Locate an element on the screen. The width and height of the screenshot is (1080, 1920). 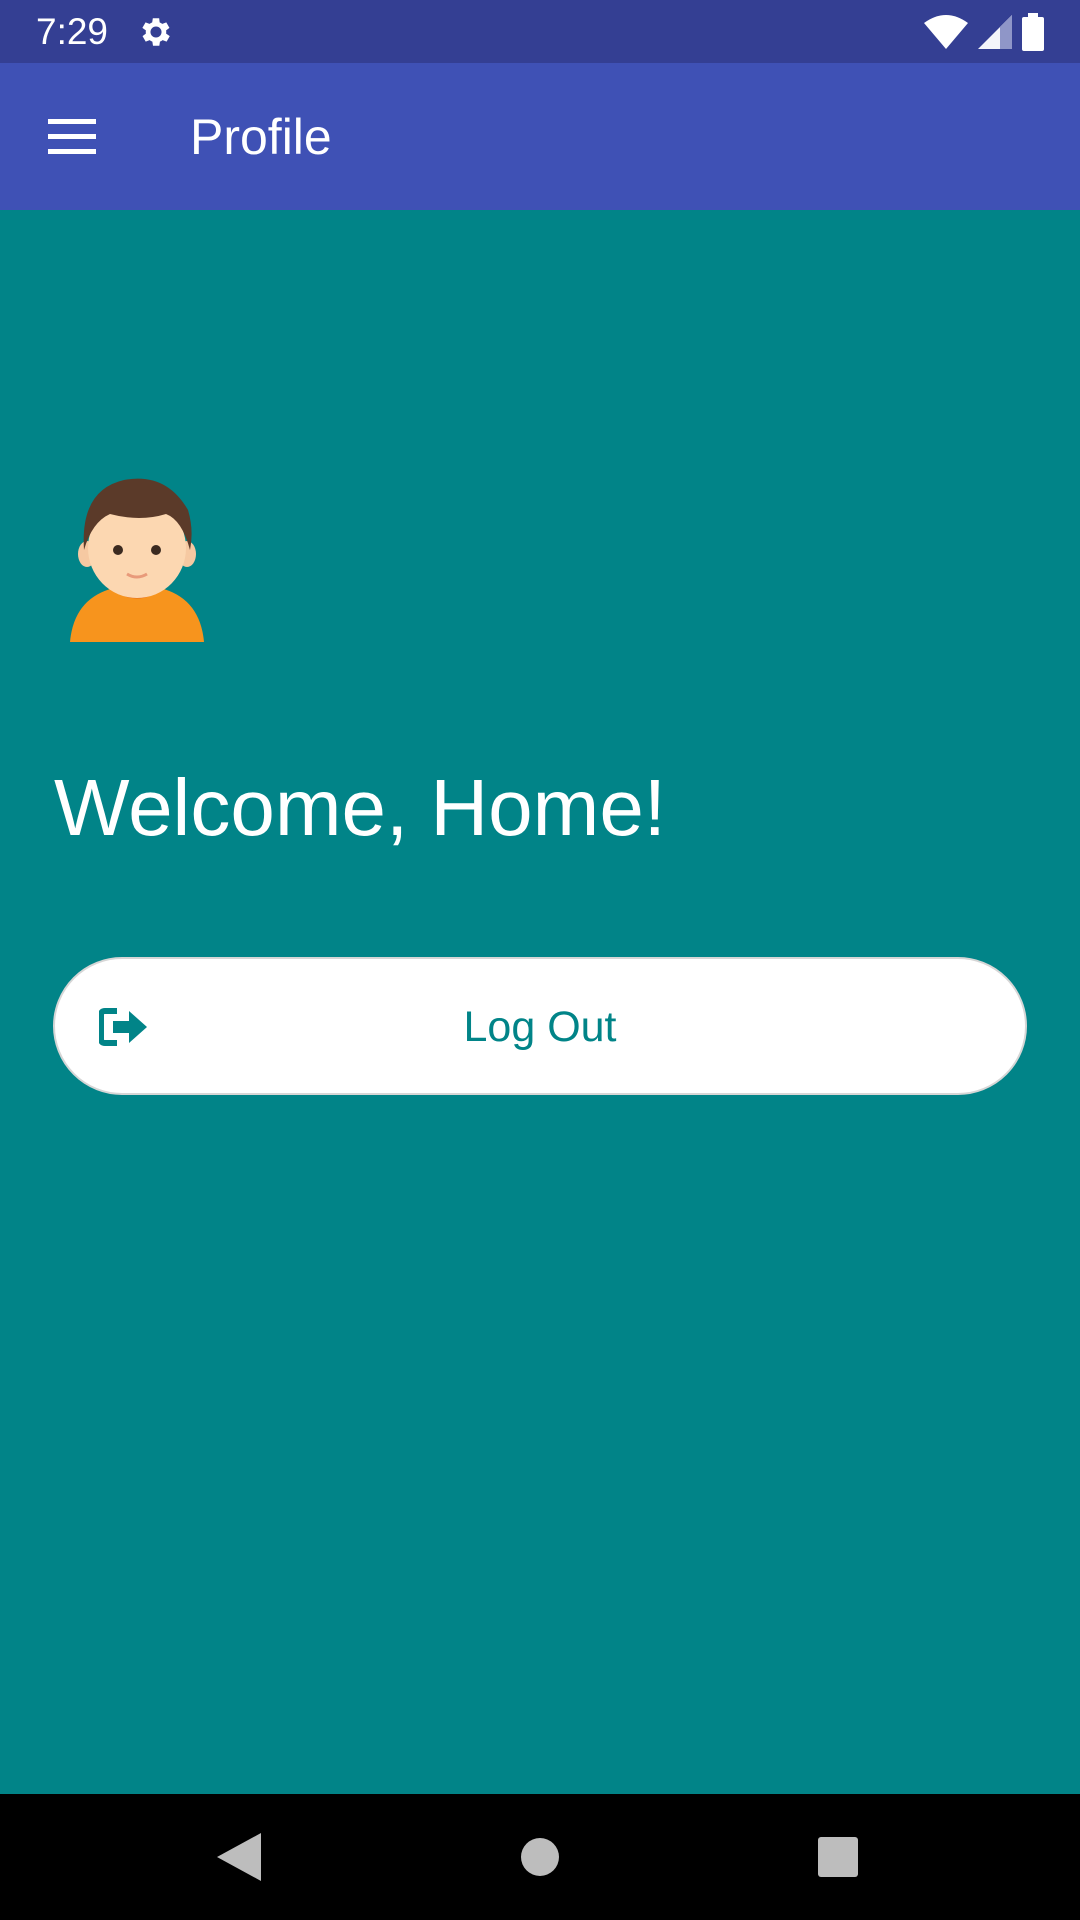
logout-button: Log Out is located at coordinates (540, 1026).